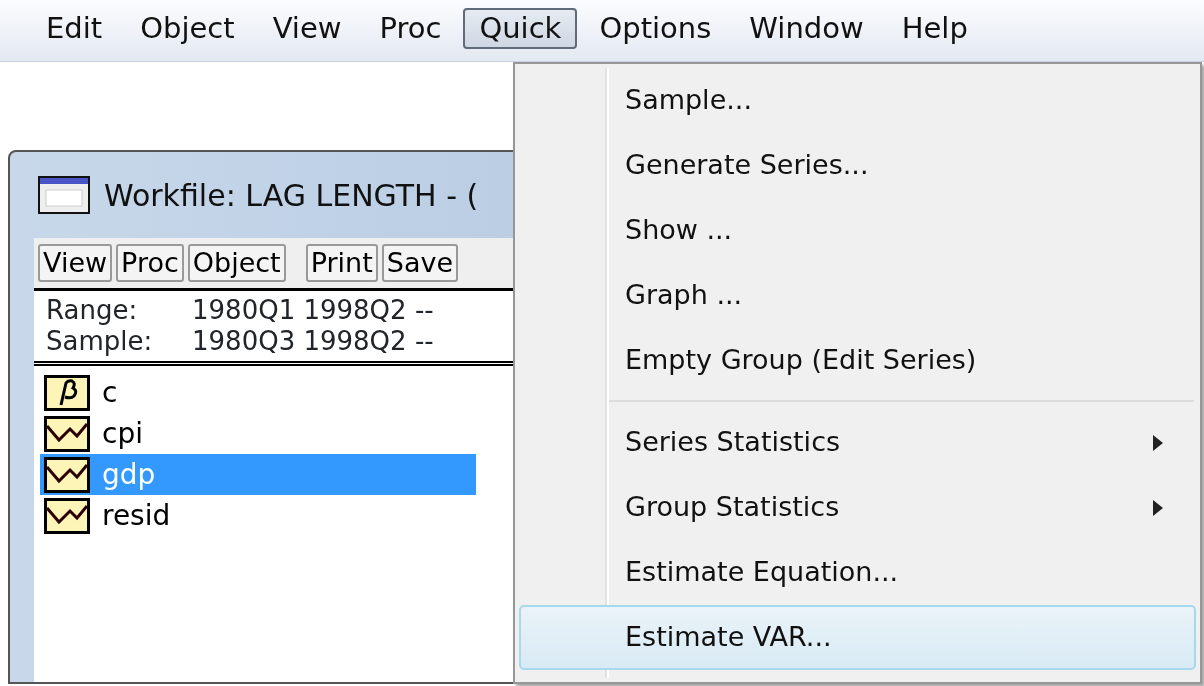 This screenshot has width=1204, height=686. Describe the element at coordinates (258, 393) in the screenshot. I see `object-item: c` at that location.